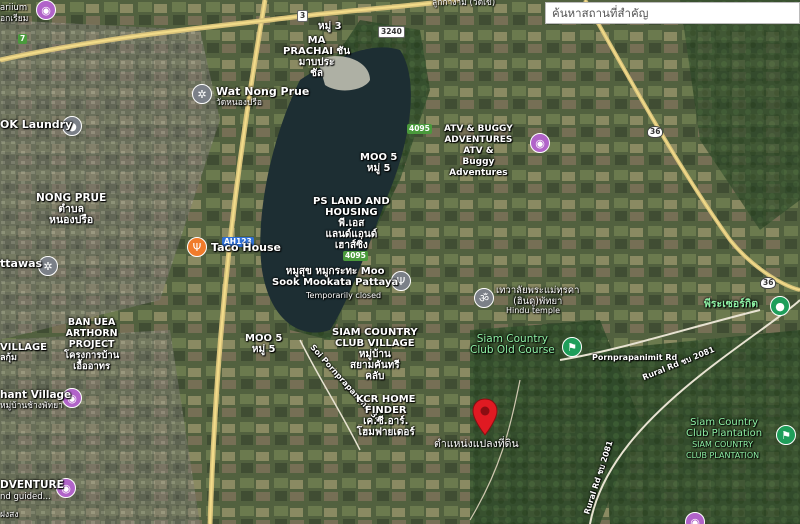 This screenshot has width=800, height=524. What do you see at coordinates (655, 132) in the screenshot?
I see `route-36-shield: 36` at bounding box center [655, 132].